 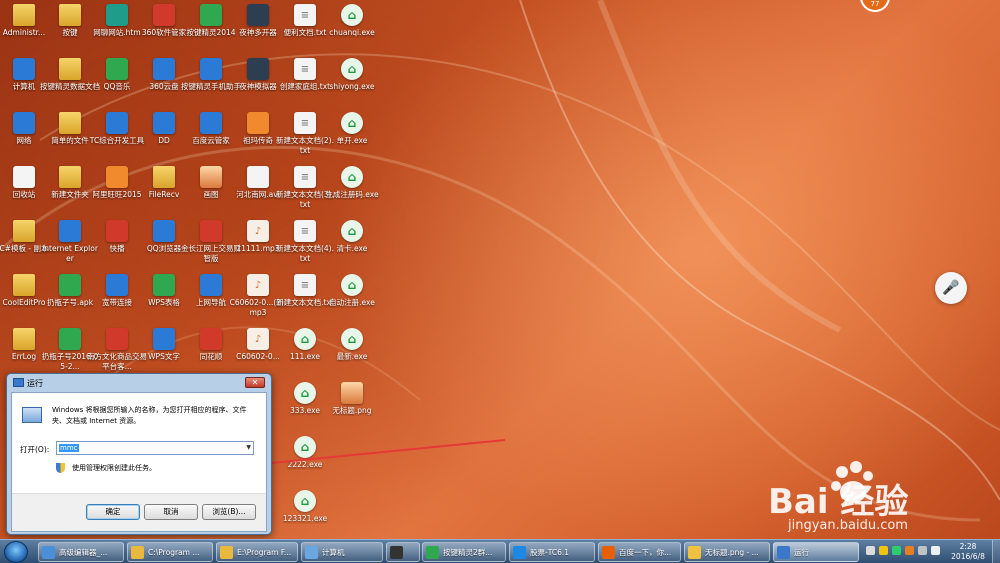 I want to click on run-window-icon, so click(x=18, y=382).